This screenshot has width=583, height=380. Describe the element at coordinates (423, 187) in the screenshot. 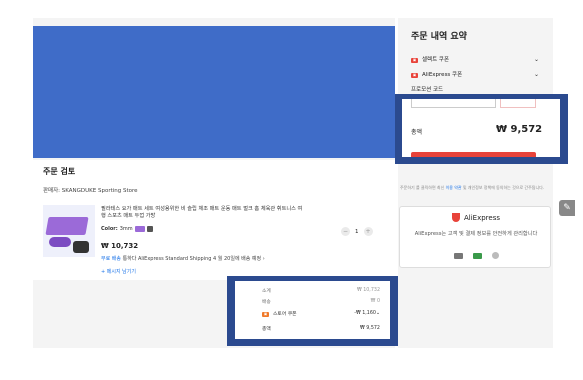

I see `legal-text-prefix: 주문하기 를 클릭하면 최신` at that location.